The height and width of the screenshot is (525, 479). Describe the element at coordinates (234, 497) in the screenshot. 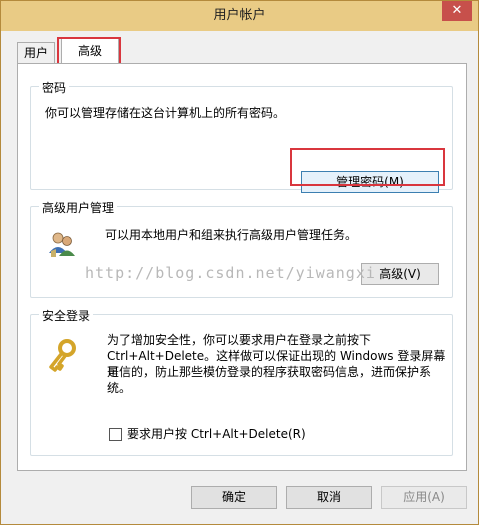

I see `ok-button: 确定` at that location.